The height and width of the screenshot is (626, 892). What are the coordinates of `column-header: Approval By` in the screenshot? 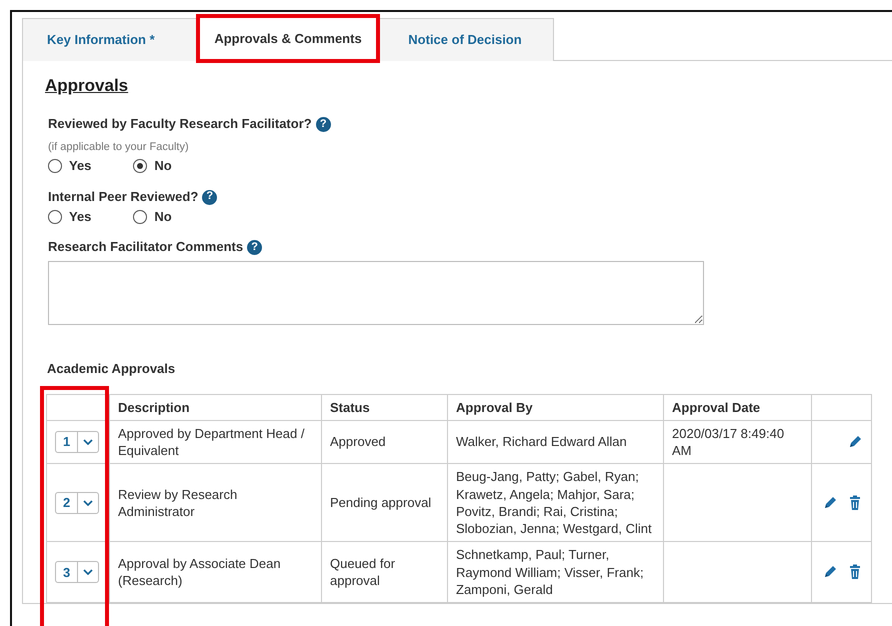 It's located at (556, 407).